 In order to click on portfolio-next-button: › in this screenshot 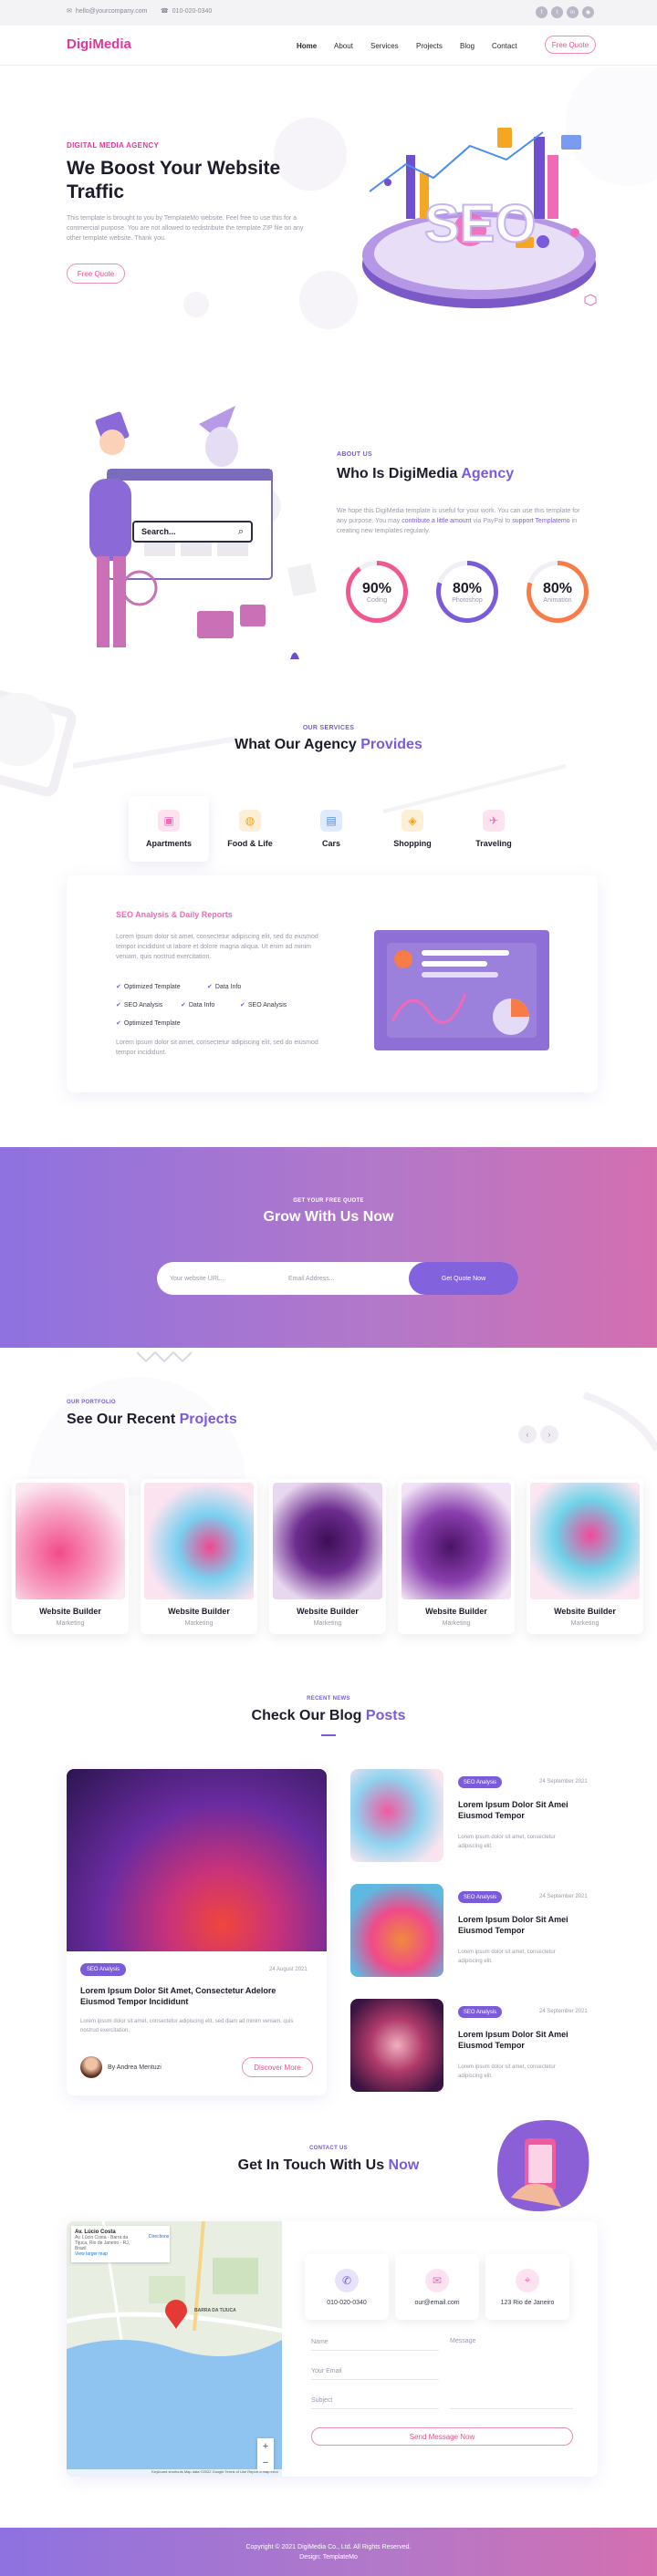, I will do `click(549, 1434)`.